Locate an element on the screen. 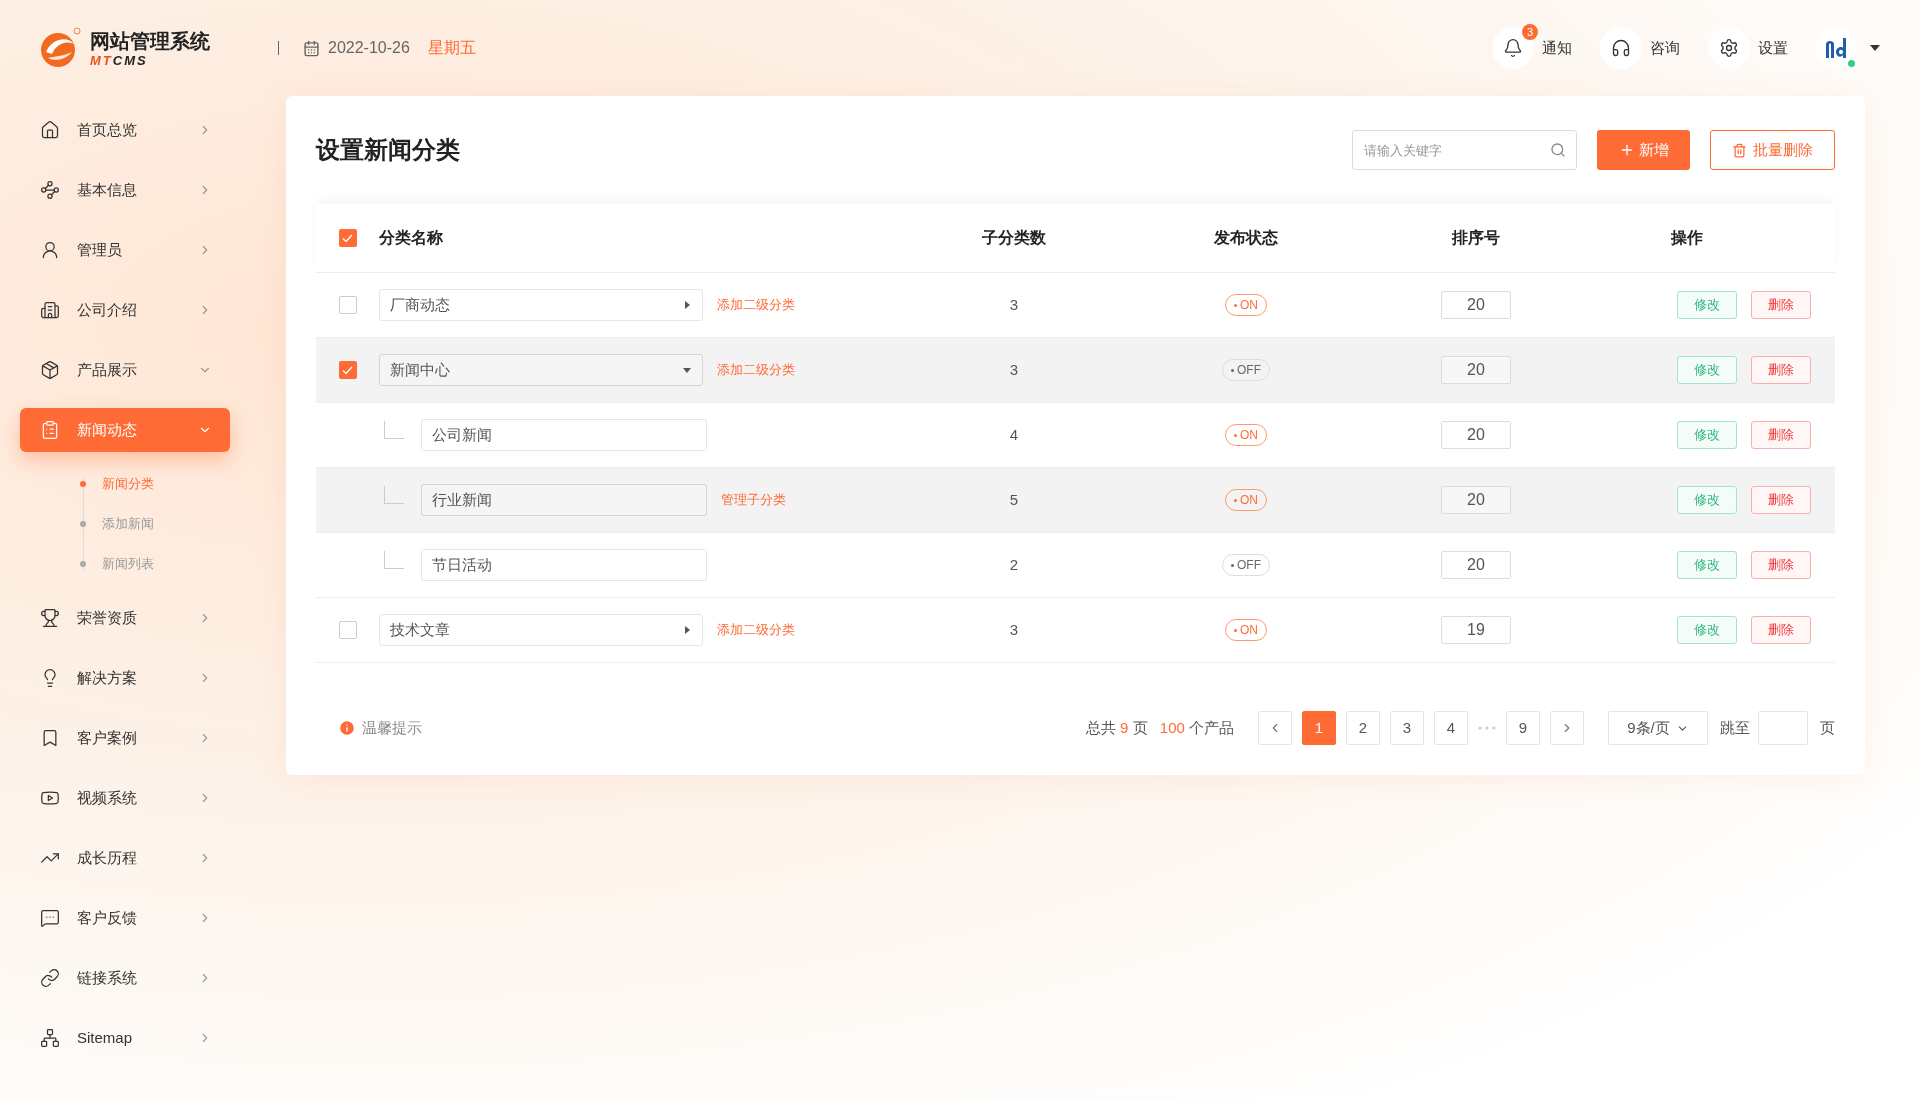 The height and width of the screenshot is (1099, 1920). tip-text: 温馨提示 is located at coordinates (392, 728).